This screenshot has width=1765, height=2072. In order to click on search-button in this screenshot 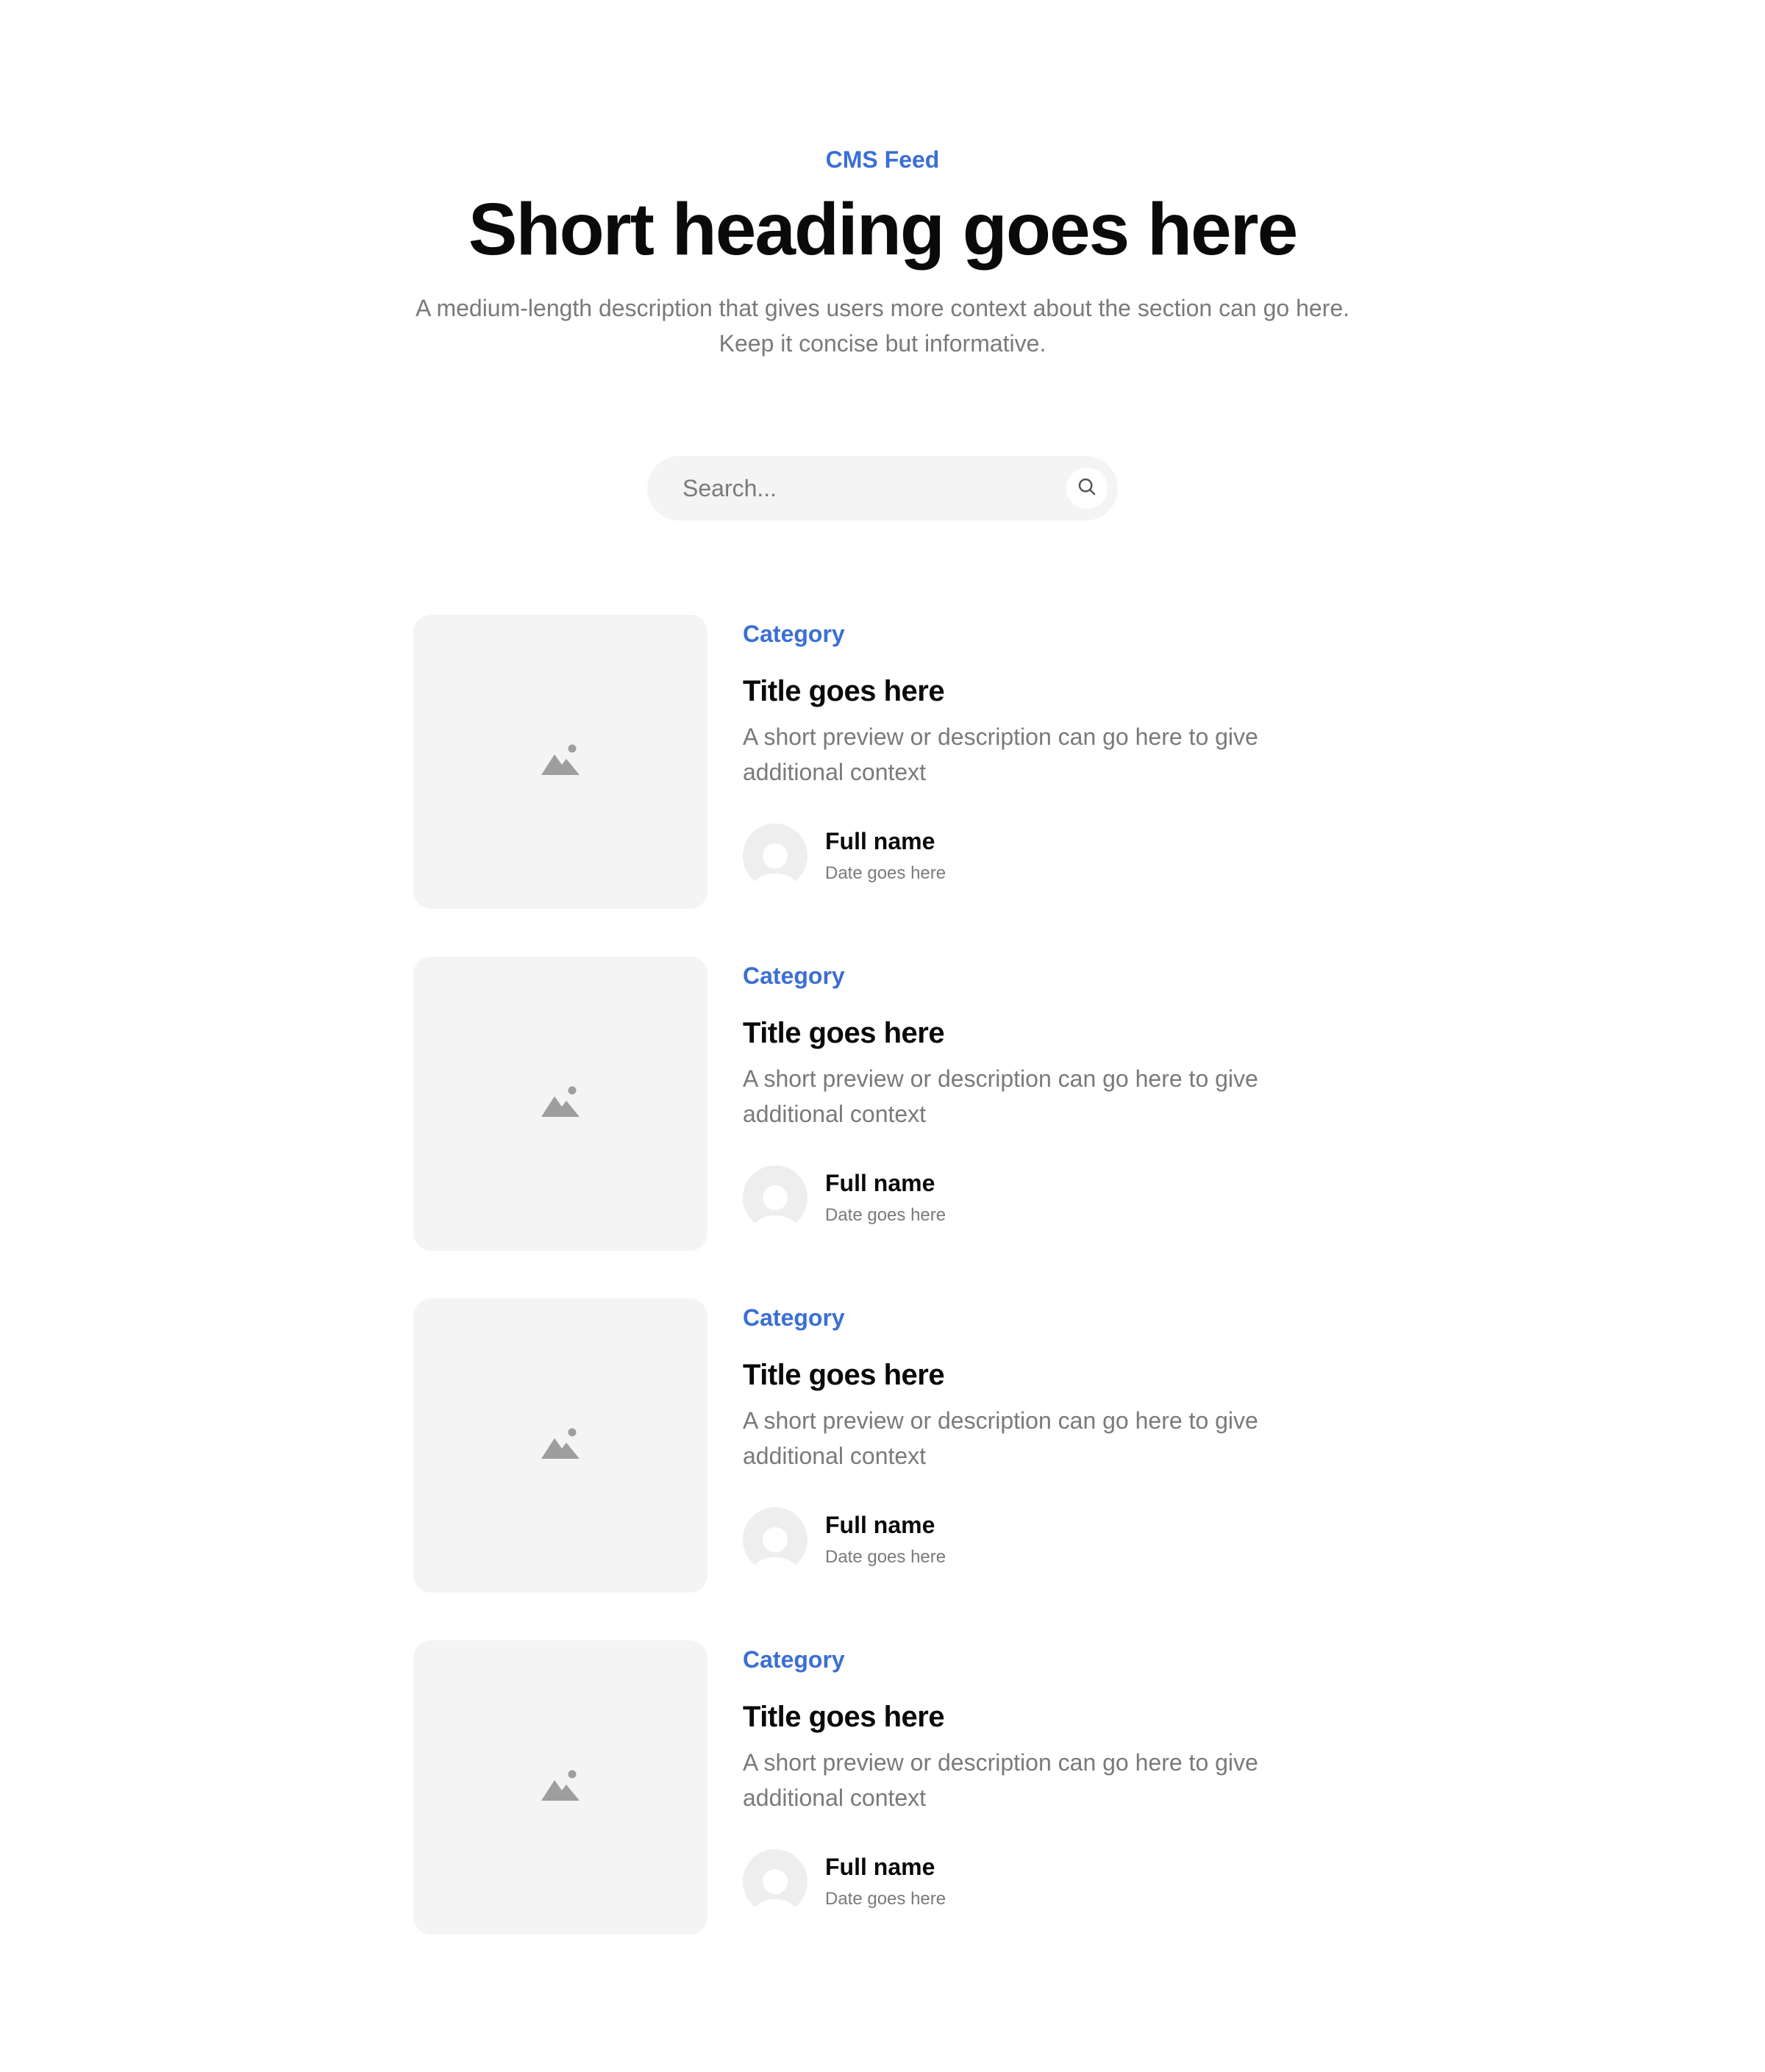, I will do `click(1087, 488)`.